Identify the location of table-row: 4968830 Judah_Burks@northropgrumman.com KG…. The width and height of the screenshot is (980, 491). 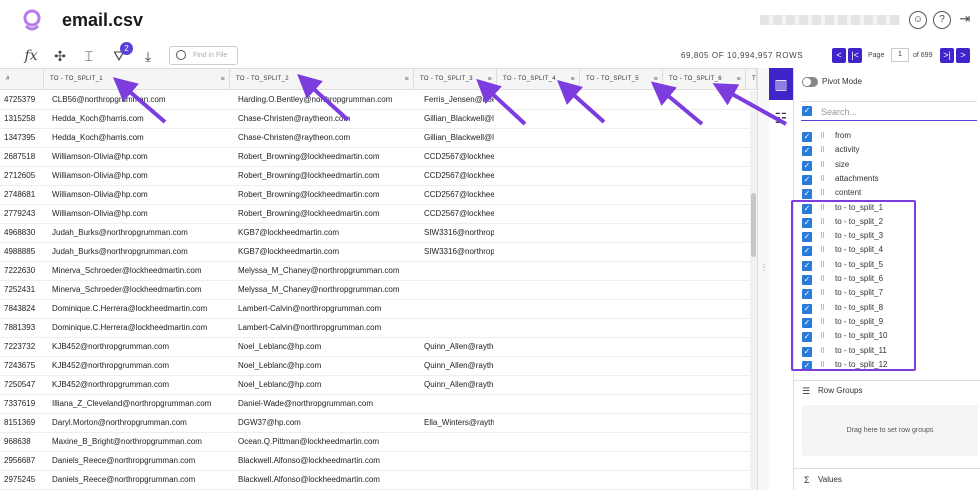
(375, 233).